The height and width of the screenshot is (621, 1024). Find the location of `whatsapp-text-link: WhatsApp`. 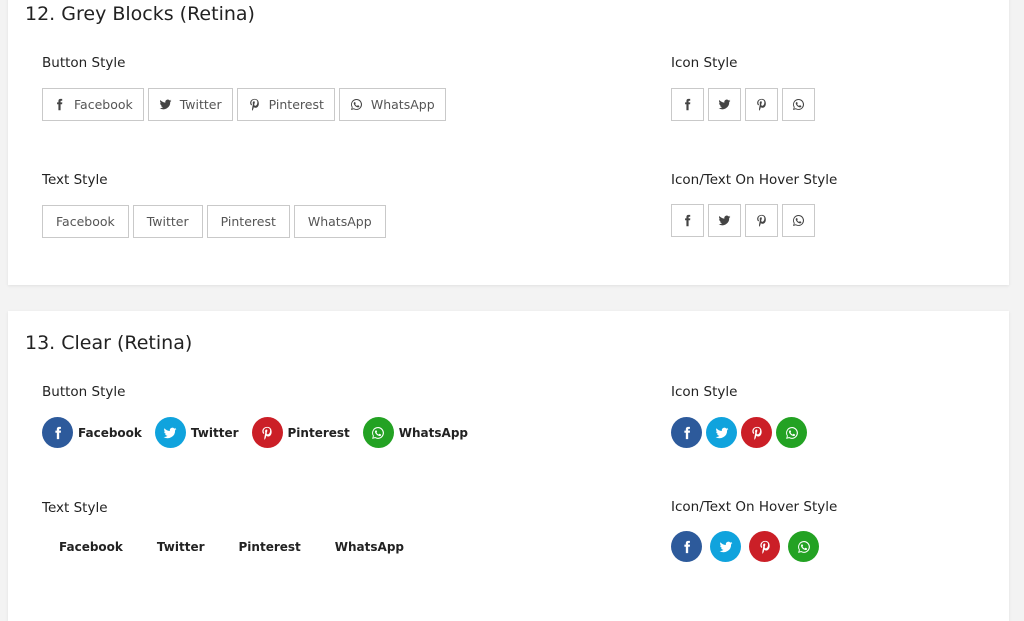

whatsapp-text-link: WhatsApp is located at coordinates (369, 547).